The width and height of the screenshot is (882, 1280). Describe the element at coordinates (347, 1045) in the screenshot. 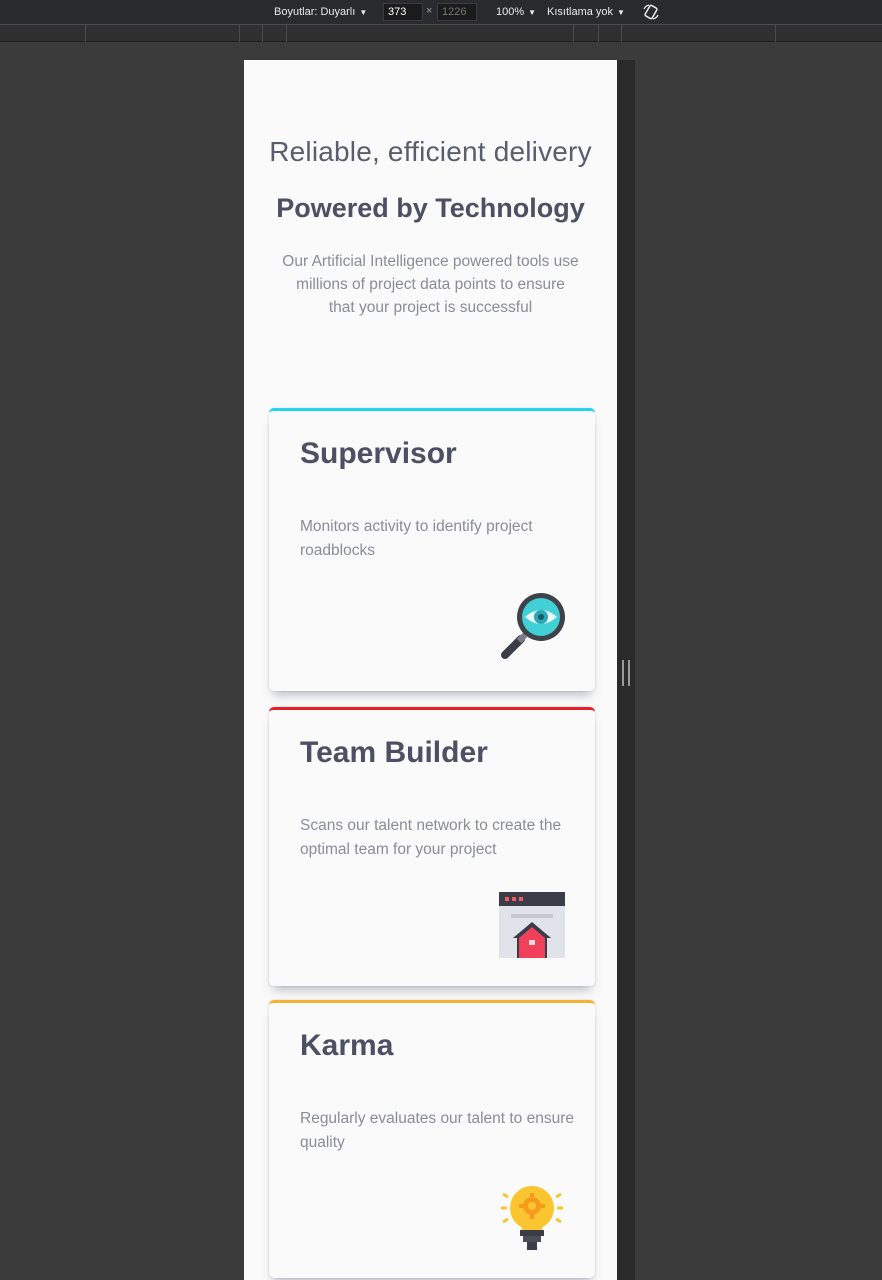

I see `card-title: Karma` at that location.